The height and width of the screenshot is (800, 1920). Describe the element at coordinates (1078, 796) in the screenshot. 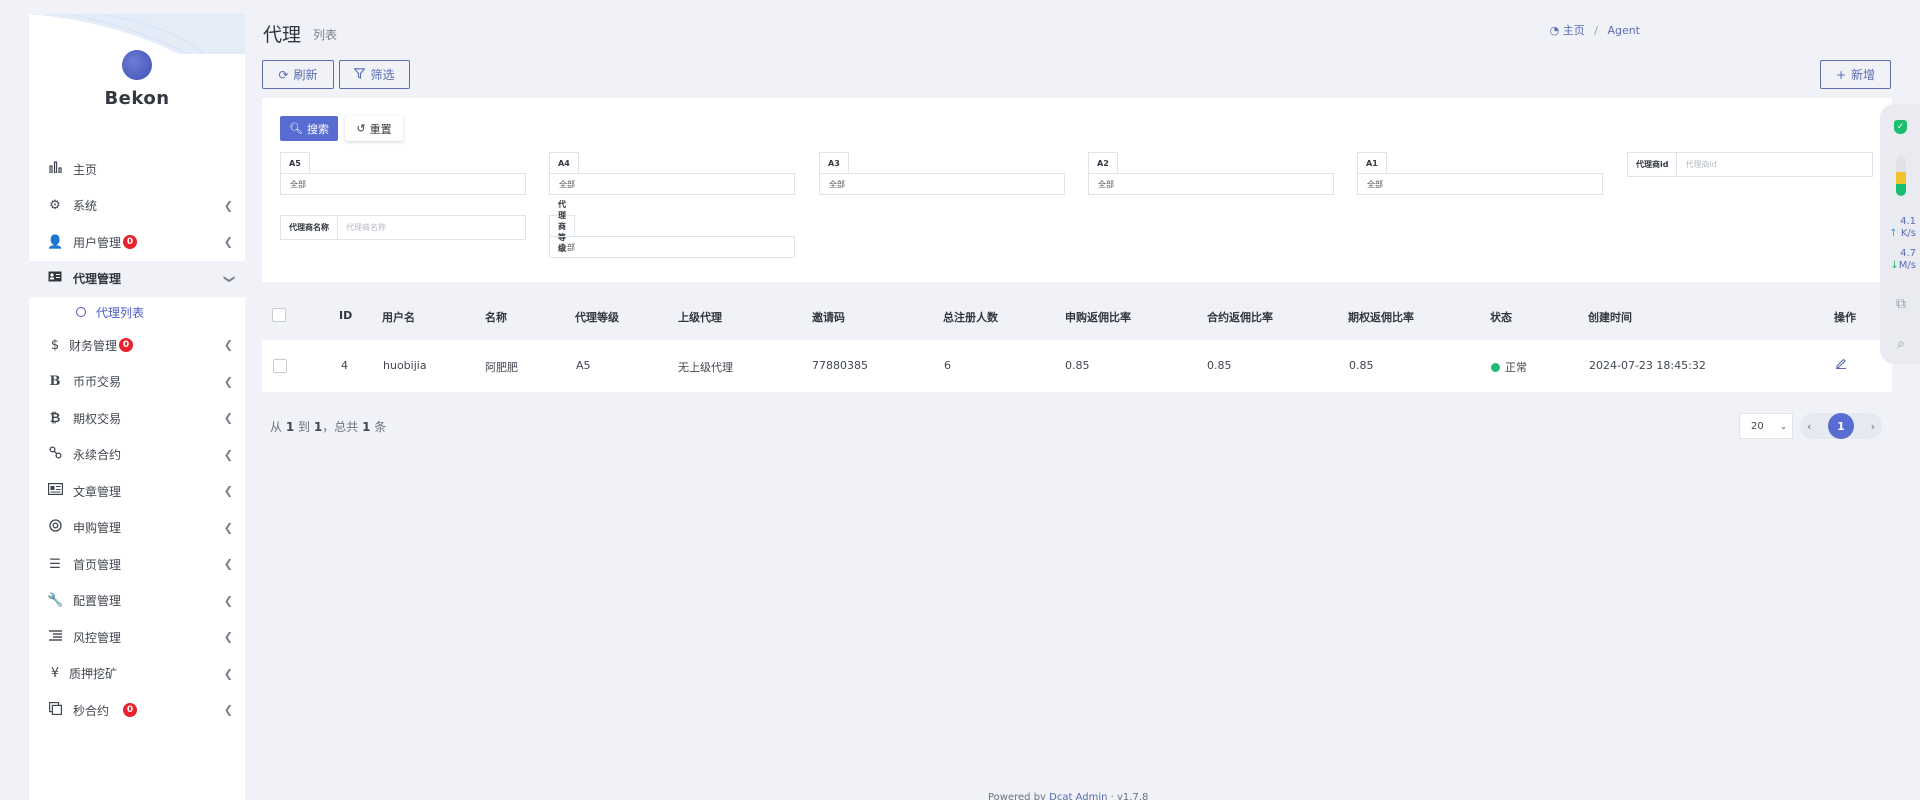

I see `footer-link: Dcat Admin` at that location.